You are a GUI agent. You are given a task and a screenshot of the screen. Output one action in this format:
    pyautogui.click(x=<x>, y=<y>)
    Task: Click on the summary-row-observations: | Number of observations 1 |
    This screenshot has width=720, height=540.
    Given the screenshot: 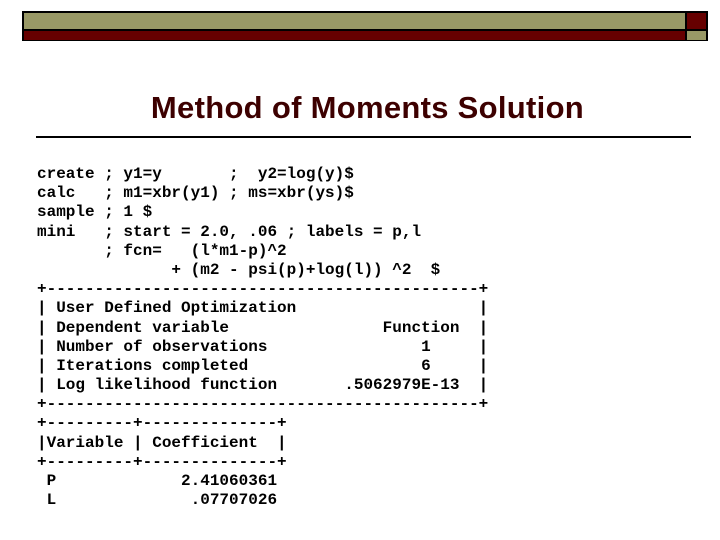 What is the action you would take?
    pyautogui.click(x=263, y=346)
    